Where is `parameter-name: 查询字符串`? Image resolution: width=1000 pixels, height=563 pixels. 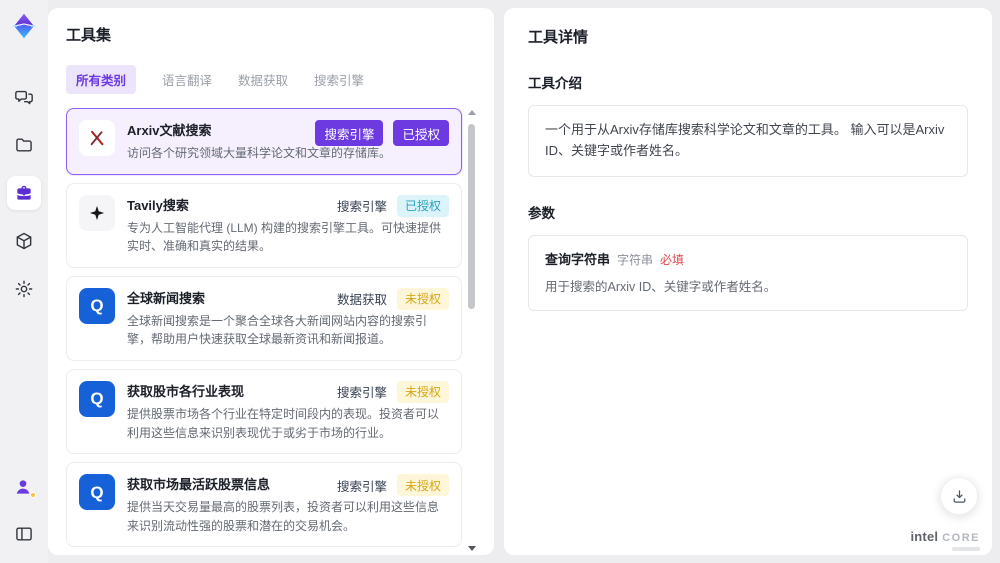 parameter-name: 查询字符串 is located at coordinates (578, 259).